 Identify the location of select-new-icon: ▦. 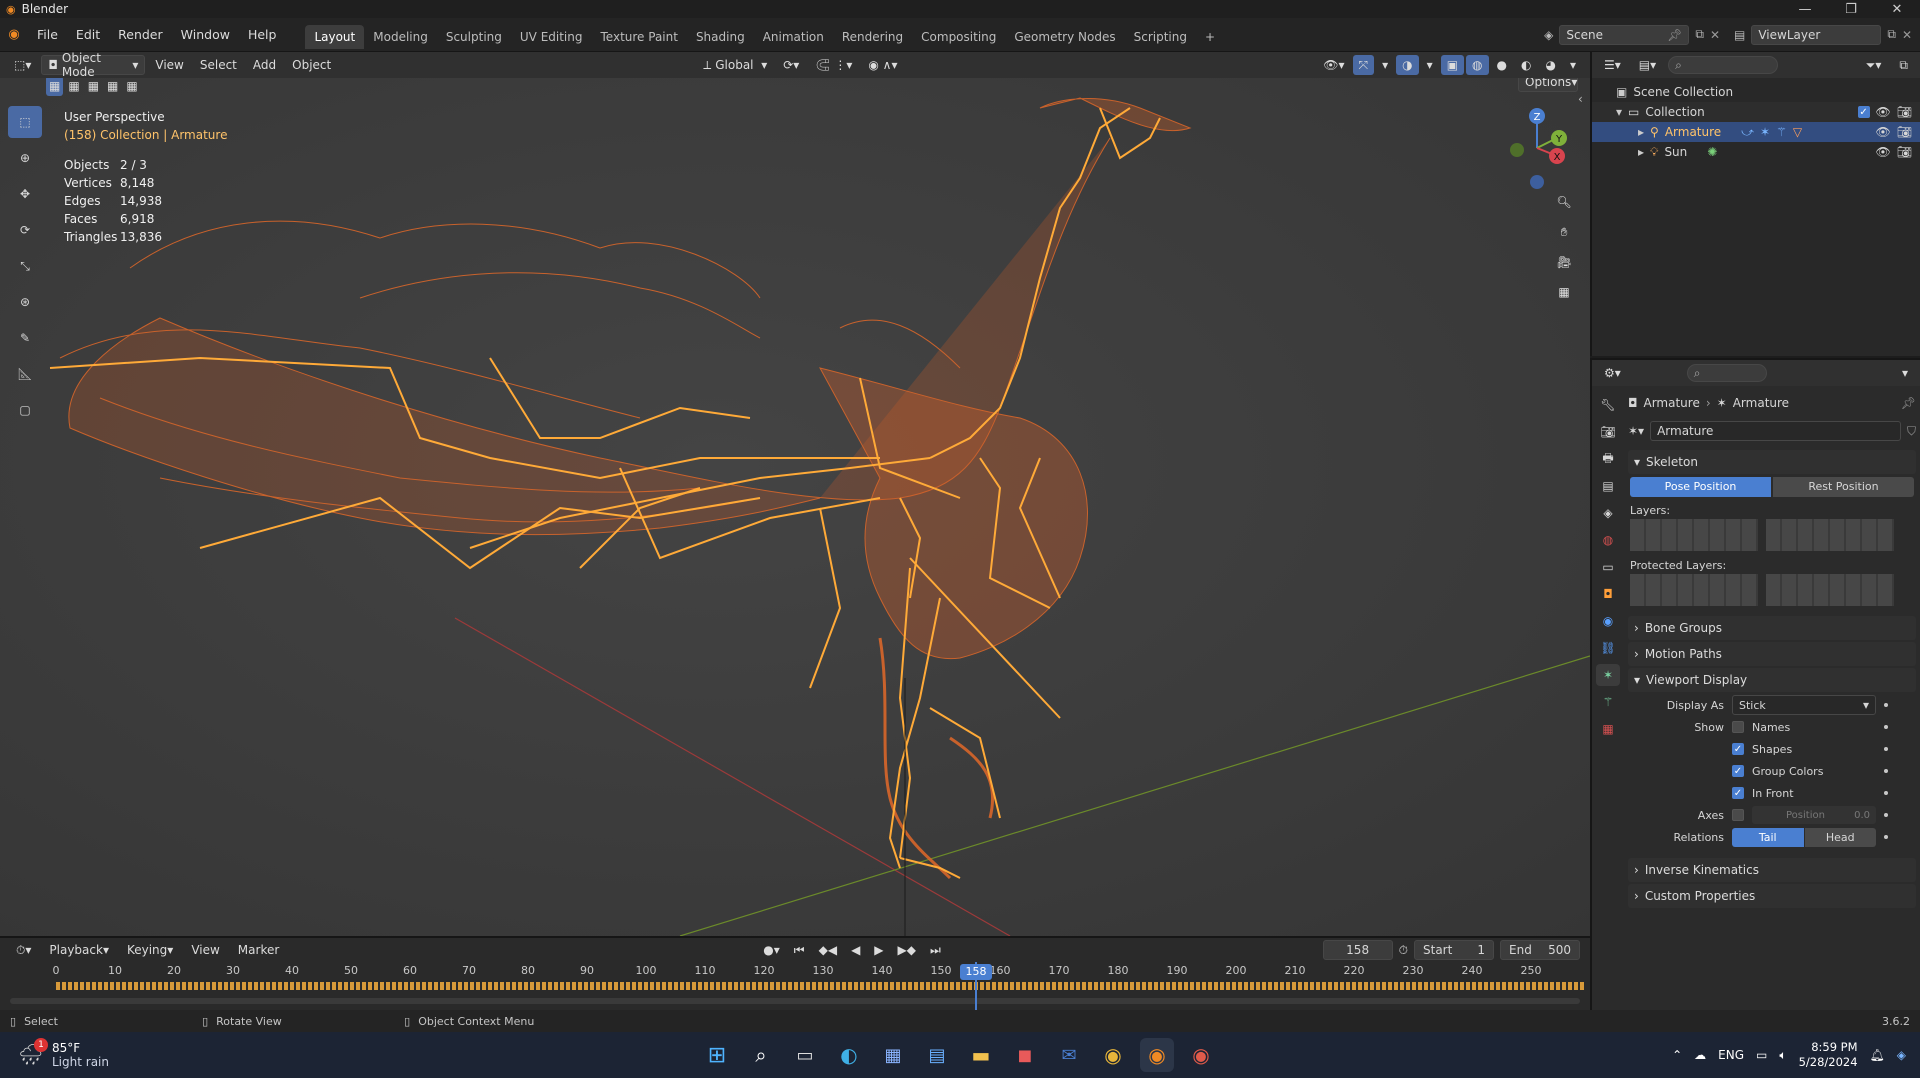
(55, 87).